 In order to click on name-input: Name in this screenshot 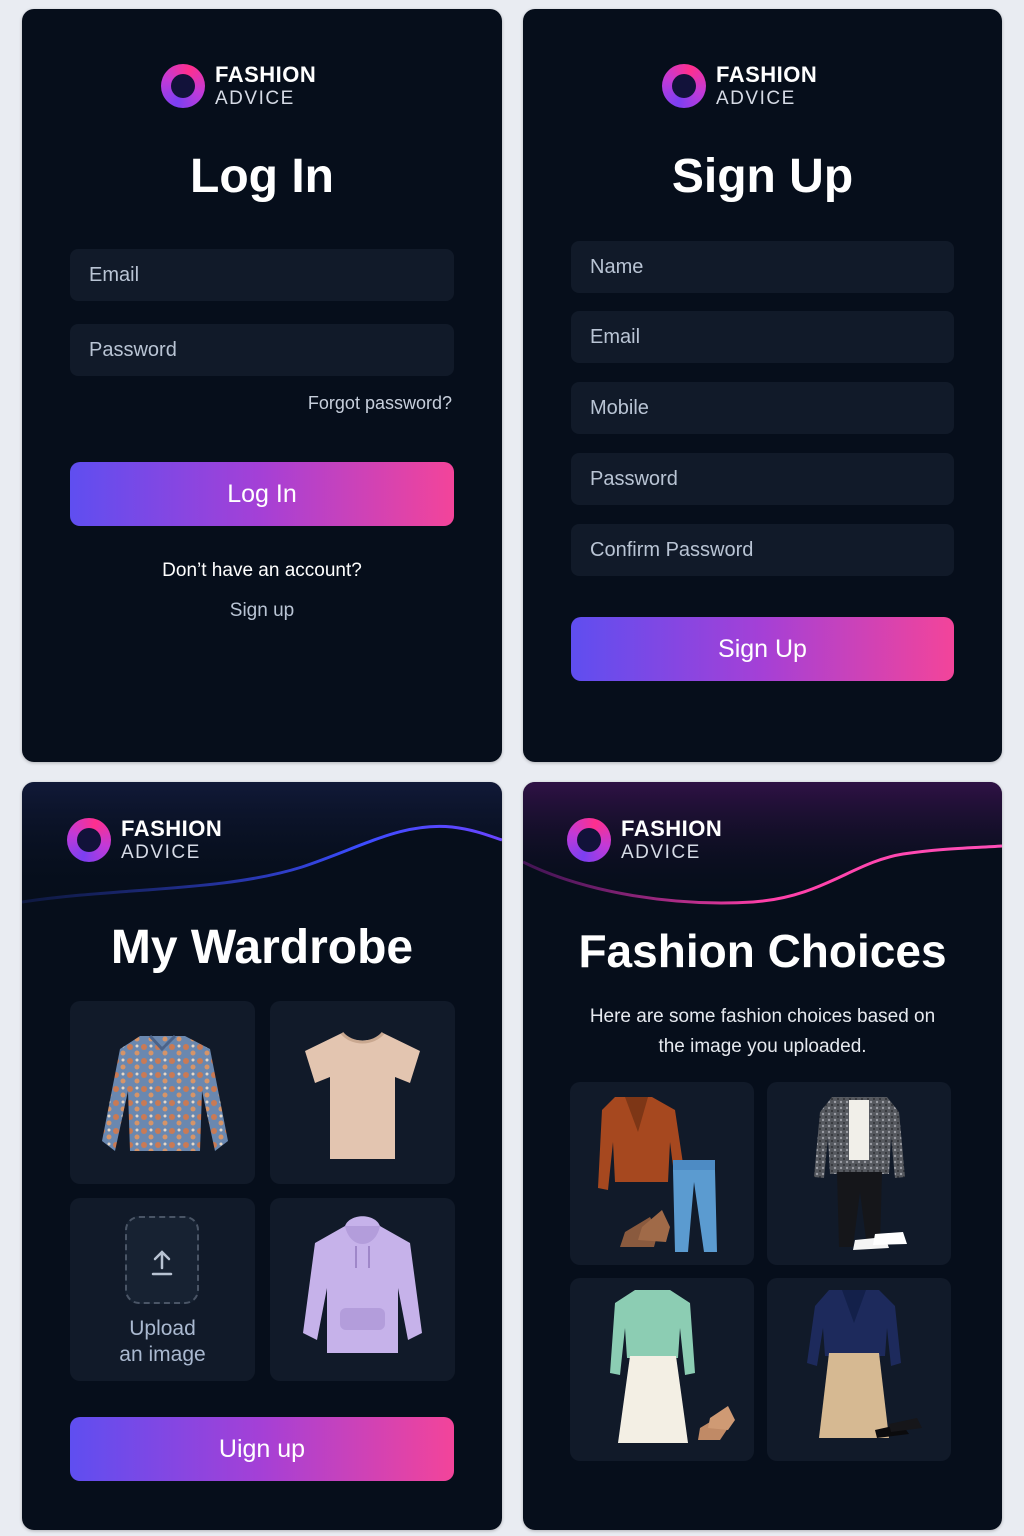, I will do `click(762, 267)`.